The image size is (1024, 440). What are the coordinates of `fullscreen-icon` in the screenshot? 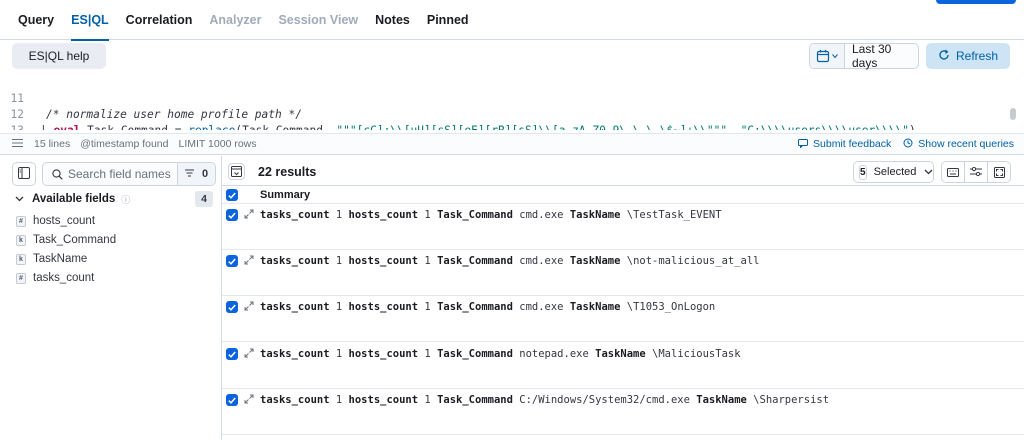 It's located at (999, 172).